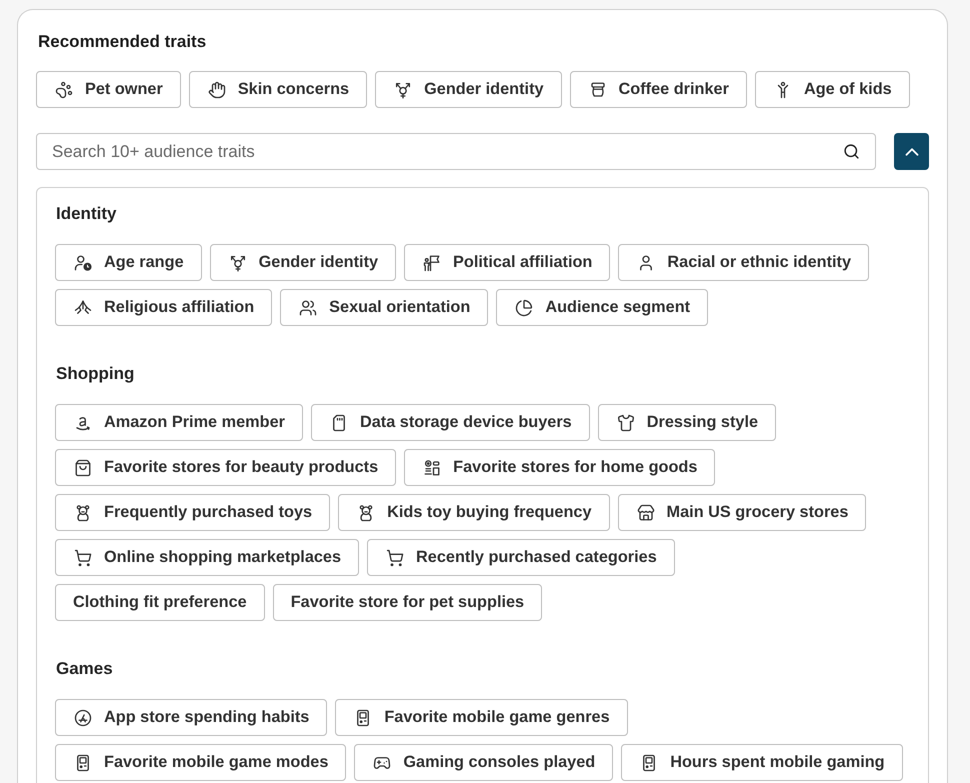 Image resolution: width=970 pixels, height=783 pixels. Describe the element at coordinates (597, 89) in the screenshot. I see `coffee-maker-icon` at that location.